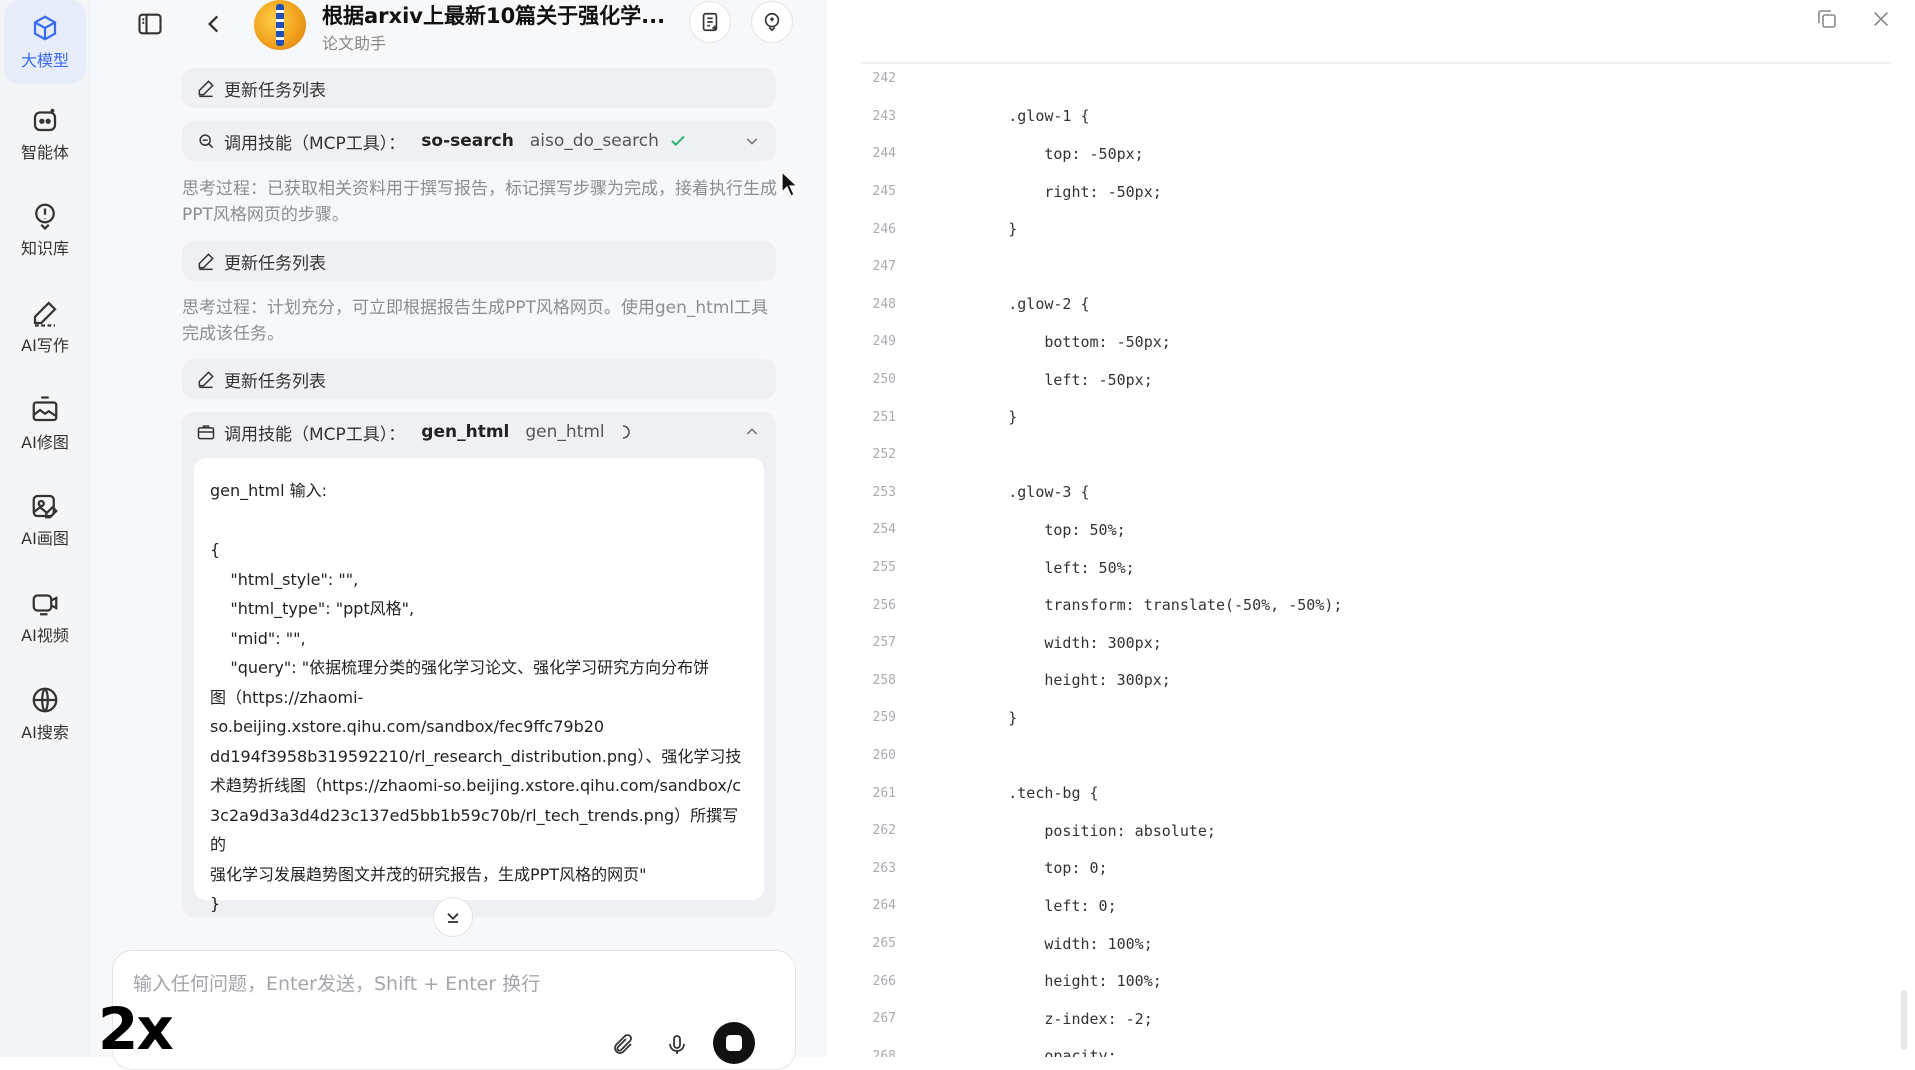  What do you see at coordinates (1356, 718) in the screenshot?
I see `code-line: 259 }` at bounding box center [1356, 718].